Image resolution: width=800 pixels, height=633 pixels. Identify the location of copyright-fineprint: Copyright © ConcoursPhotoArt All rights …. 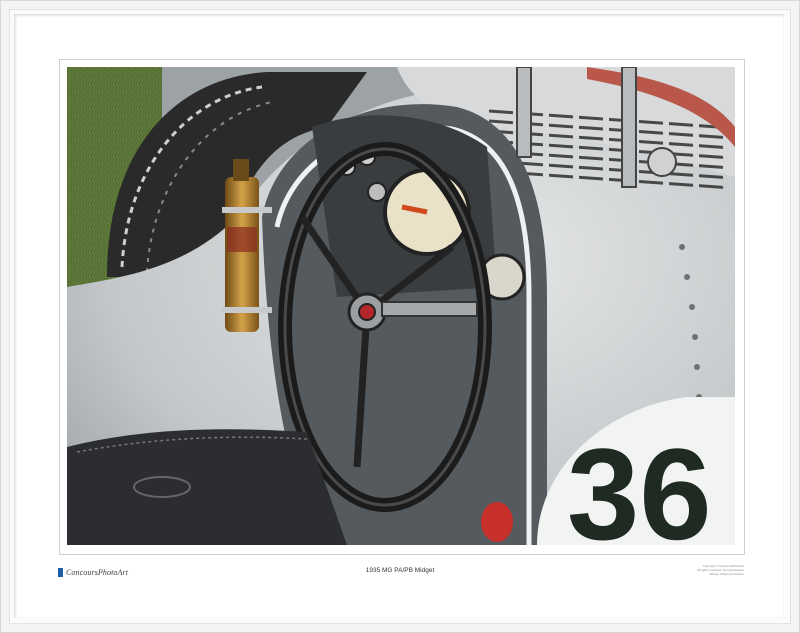
(710, 570).